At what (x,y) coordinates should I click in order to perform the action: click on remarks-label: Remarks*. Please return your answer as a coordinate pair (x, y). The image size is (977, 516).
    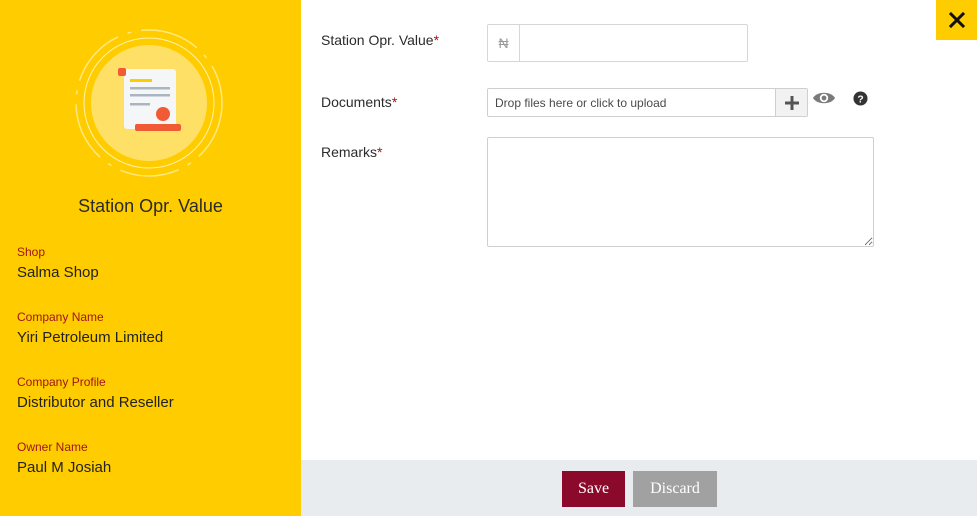
    Looking at the image, I should click on (351, 152).